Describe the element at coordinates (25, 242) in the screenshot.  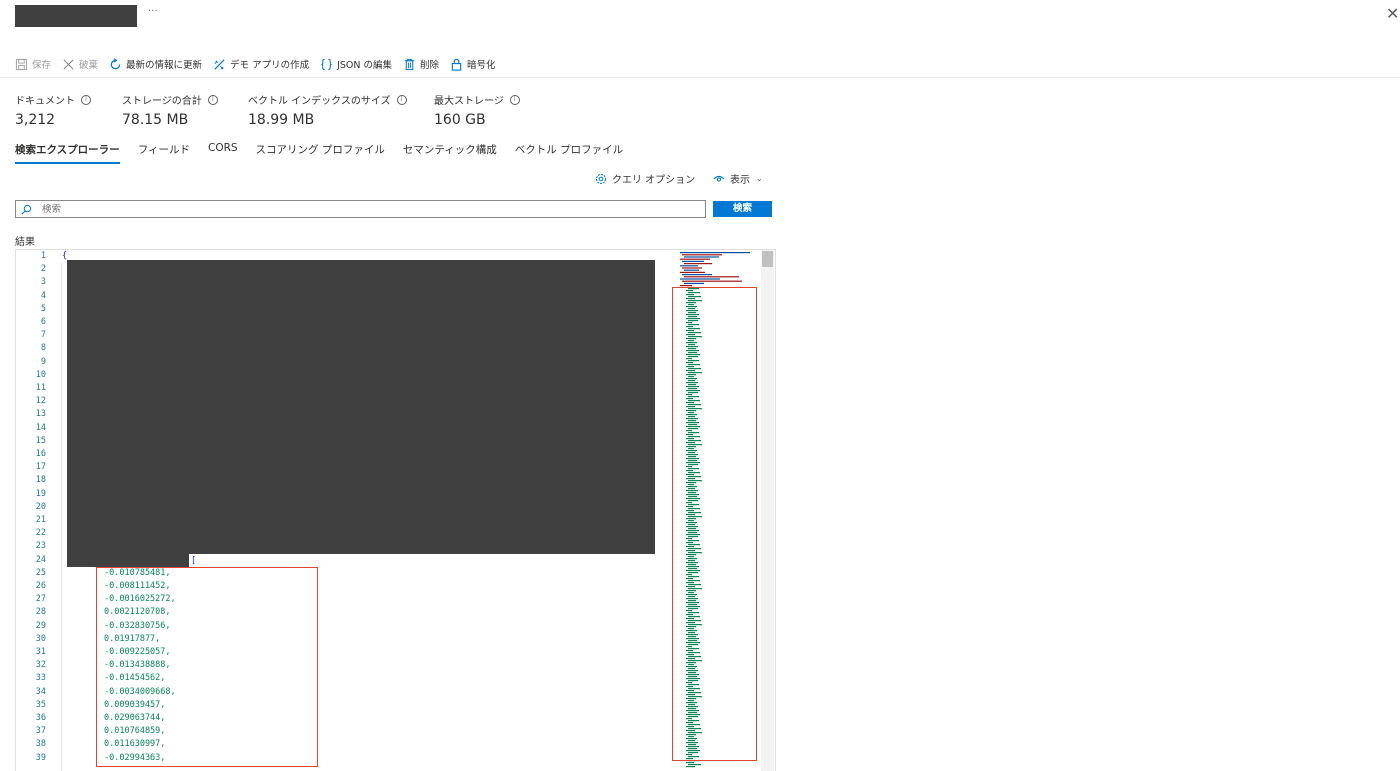
I see `results-label: 結果` at that location.